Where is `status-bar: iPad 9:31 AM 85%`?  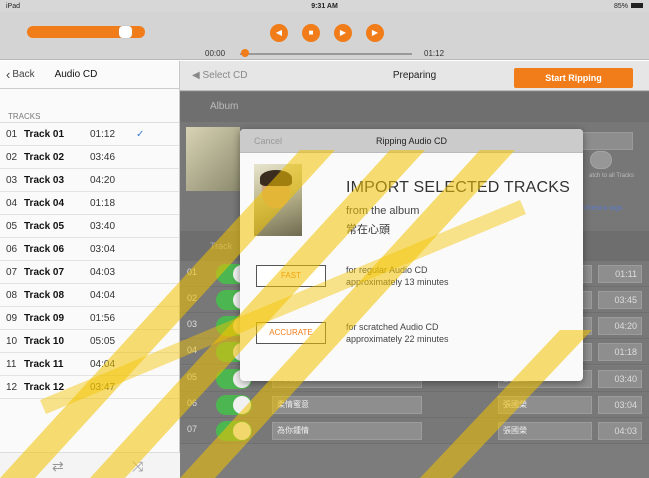 status-bar: iPad 9:31 AM 85% is located at coordinates (324, 6).